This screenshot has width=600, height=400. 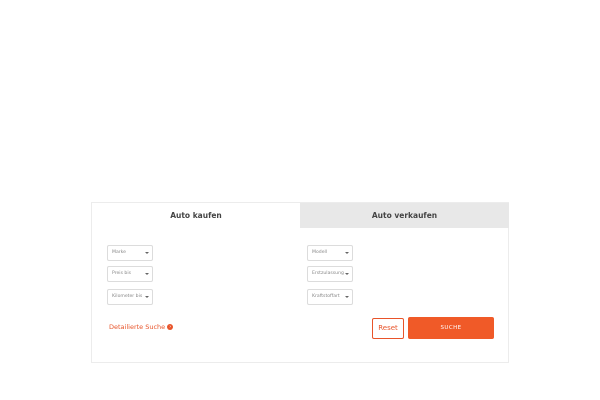 I want to click on kilometer-bis-select-label: Kilometer bis, so click(x=127, y=296).